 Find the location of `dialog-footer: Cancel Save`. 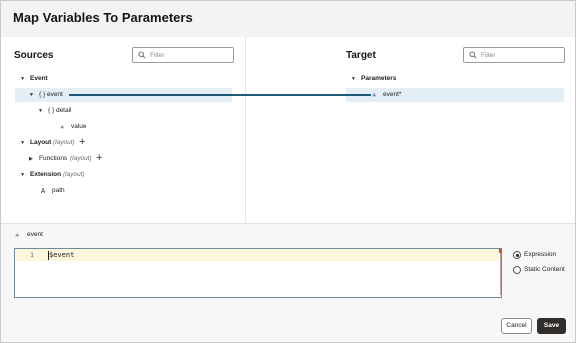

dialog-footer: Cancel Save is located at coordinates (288, 324).